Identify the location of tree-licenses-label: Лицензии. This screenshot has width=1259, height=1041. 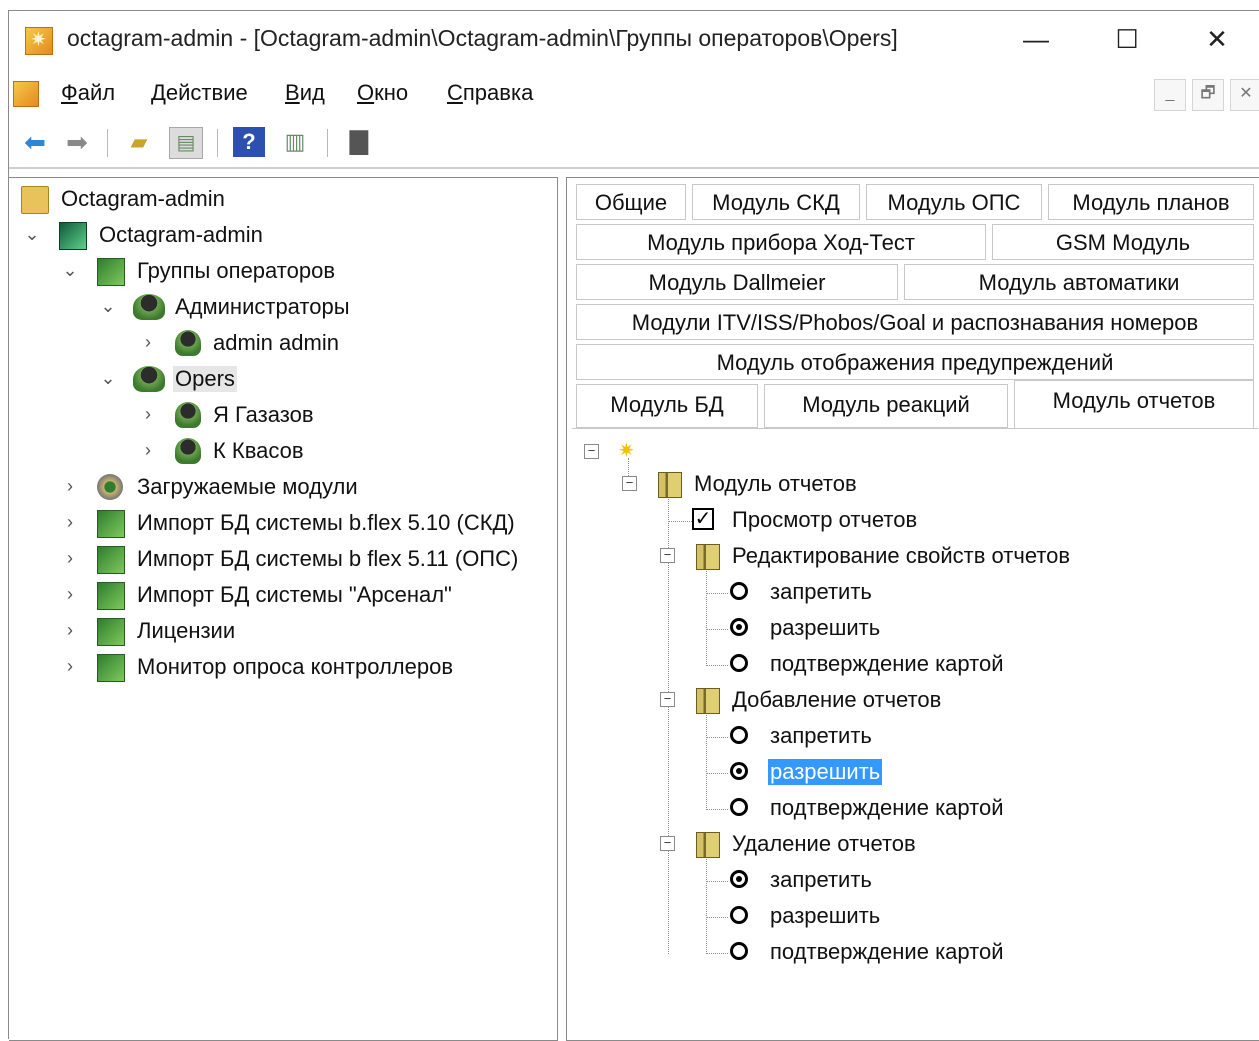
(186, 630).